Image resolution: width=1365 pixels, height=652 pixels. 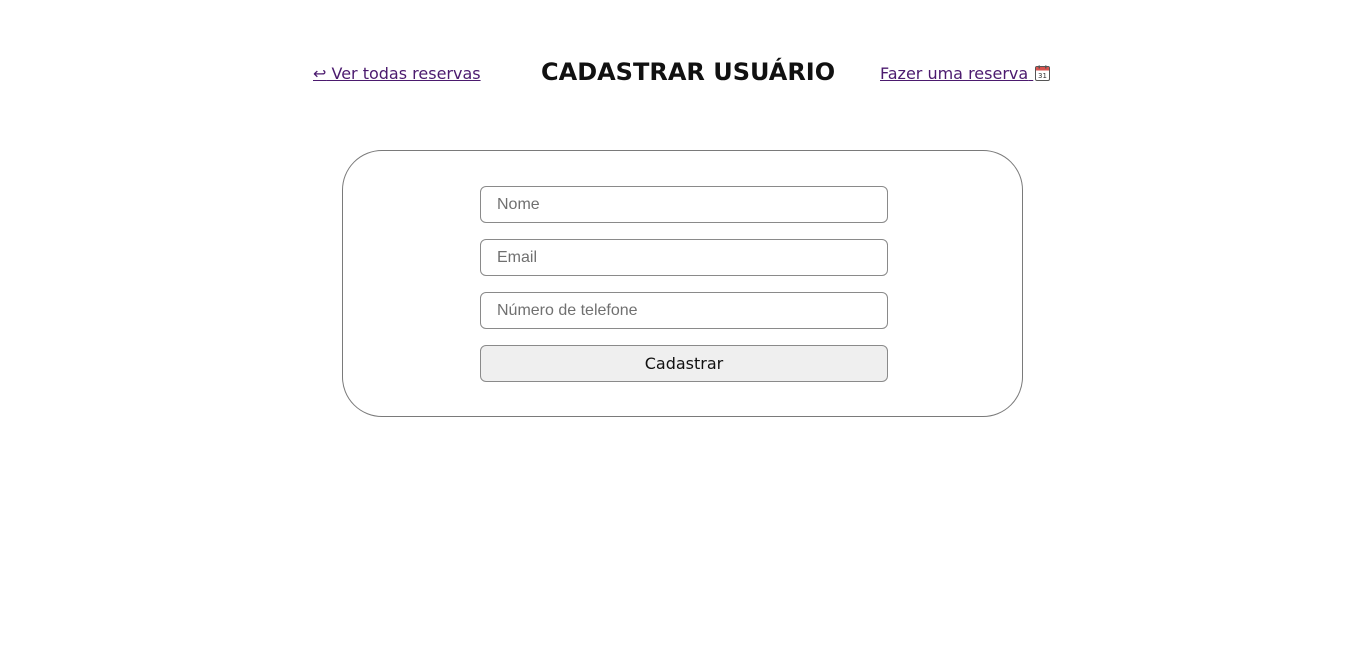 I want to click on phone-number-input, so click(x=684, y=310).